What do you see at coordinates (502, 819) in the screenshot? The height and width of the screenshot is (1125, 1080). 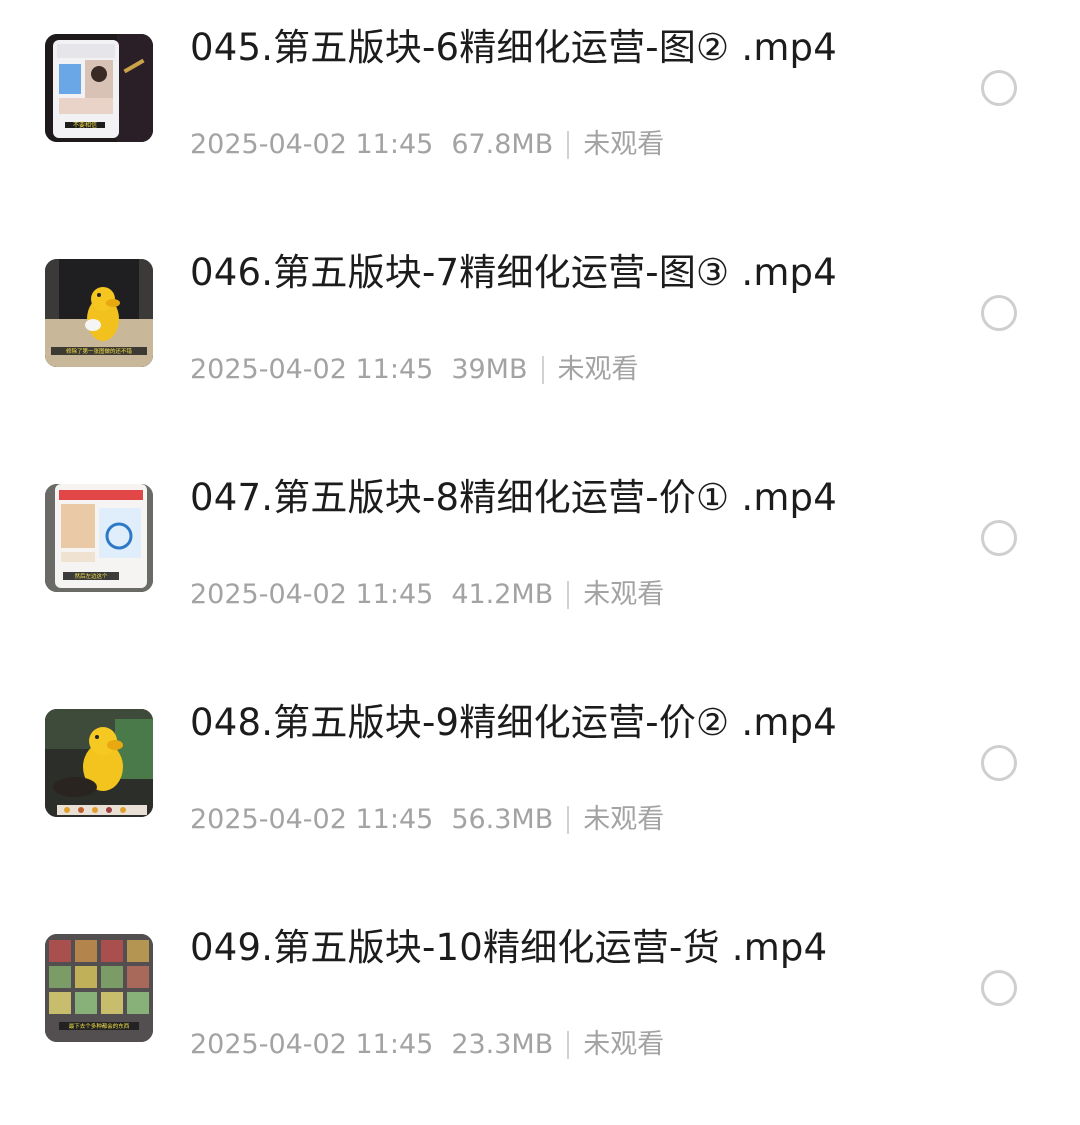 I see `file-size: 56.3MB` at bounding box center [502, 819].